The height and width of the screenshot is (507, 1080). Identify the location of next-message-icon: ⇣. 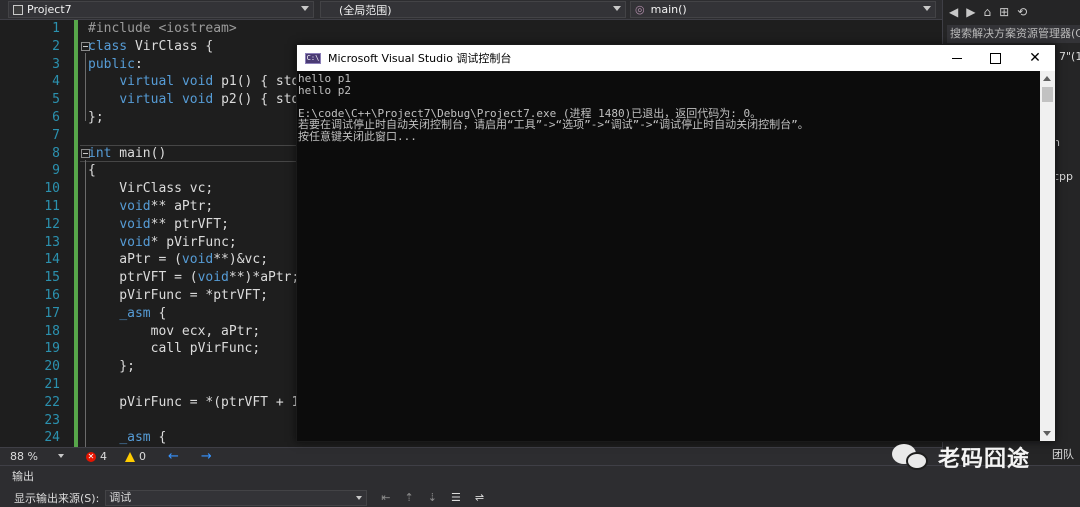
(432, 497).